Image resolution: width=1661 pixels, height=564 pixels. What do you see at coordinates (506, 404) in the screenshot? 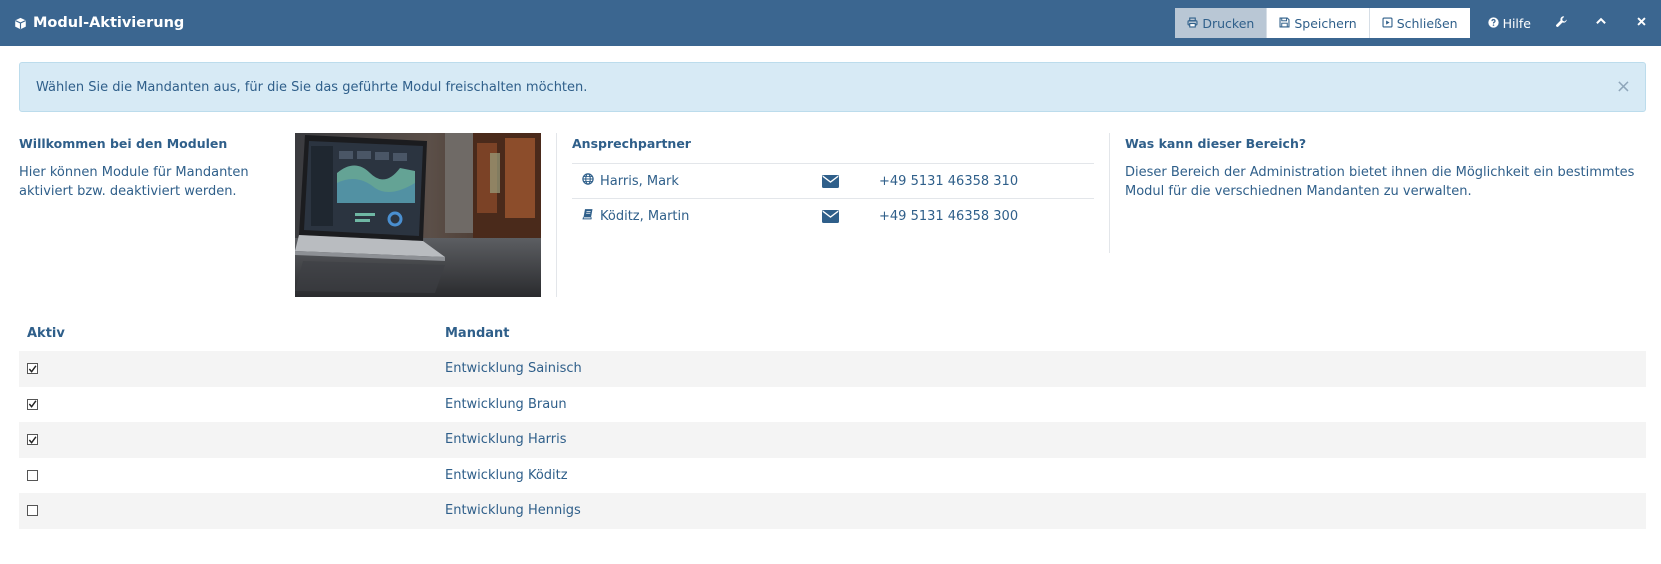
I see `mandant-name: Entwicklung Braun` at bounding box center [506, 404].